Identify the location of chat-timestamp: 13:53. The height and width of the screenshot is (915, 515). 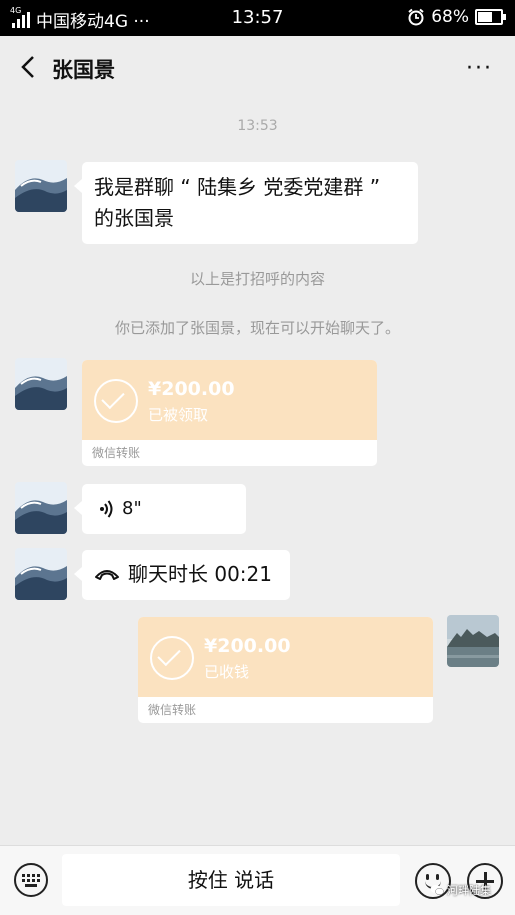
(257, 126).